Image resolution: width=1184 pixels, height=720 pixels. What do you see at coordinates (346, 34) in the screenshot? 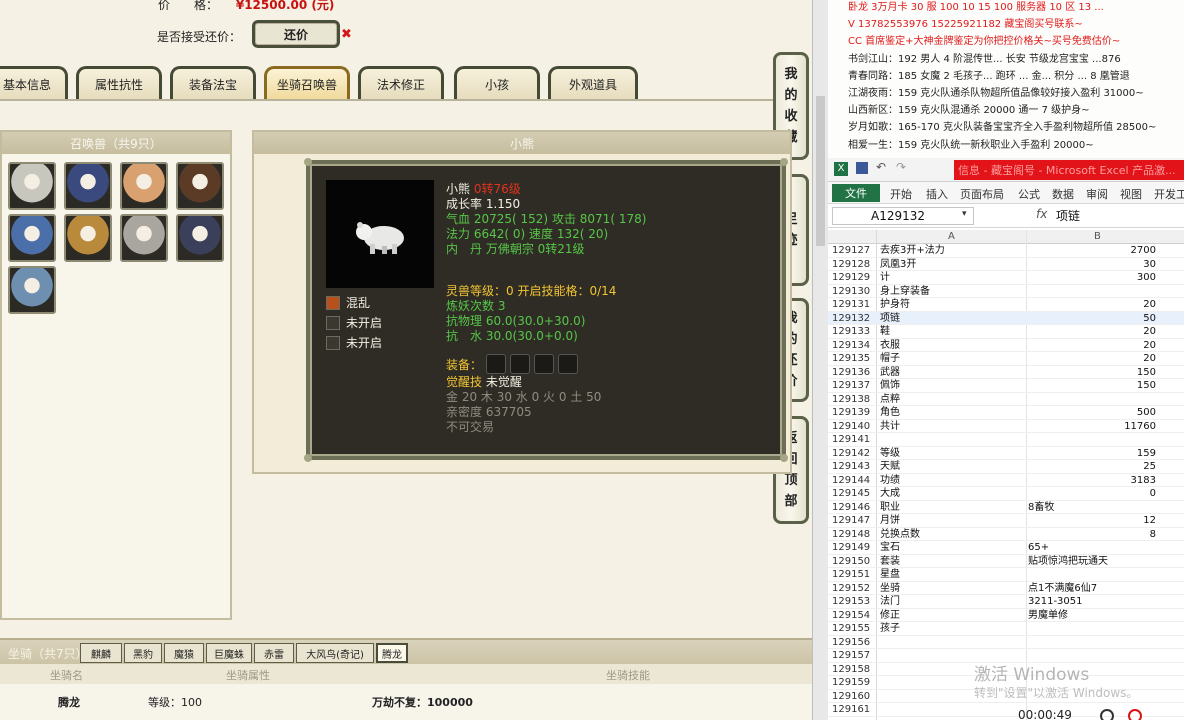
I see `close-icon: ✖` at bounding box center [346, 34].